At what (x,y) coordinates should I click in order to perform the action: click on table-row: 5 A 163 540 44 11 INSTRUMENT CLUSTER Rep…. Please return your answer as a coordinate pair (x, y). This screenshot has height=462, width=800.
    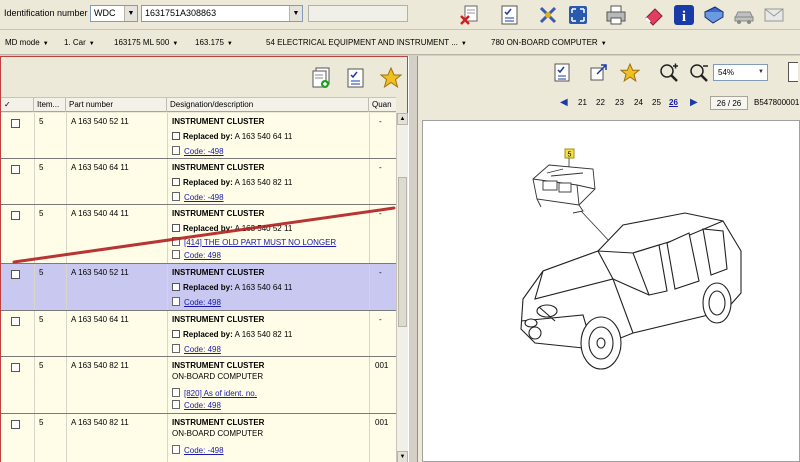
    Looking at the image, I should click on (198, 234).